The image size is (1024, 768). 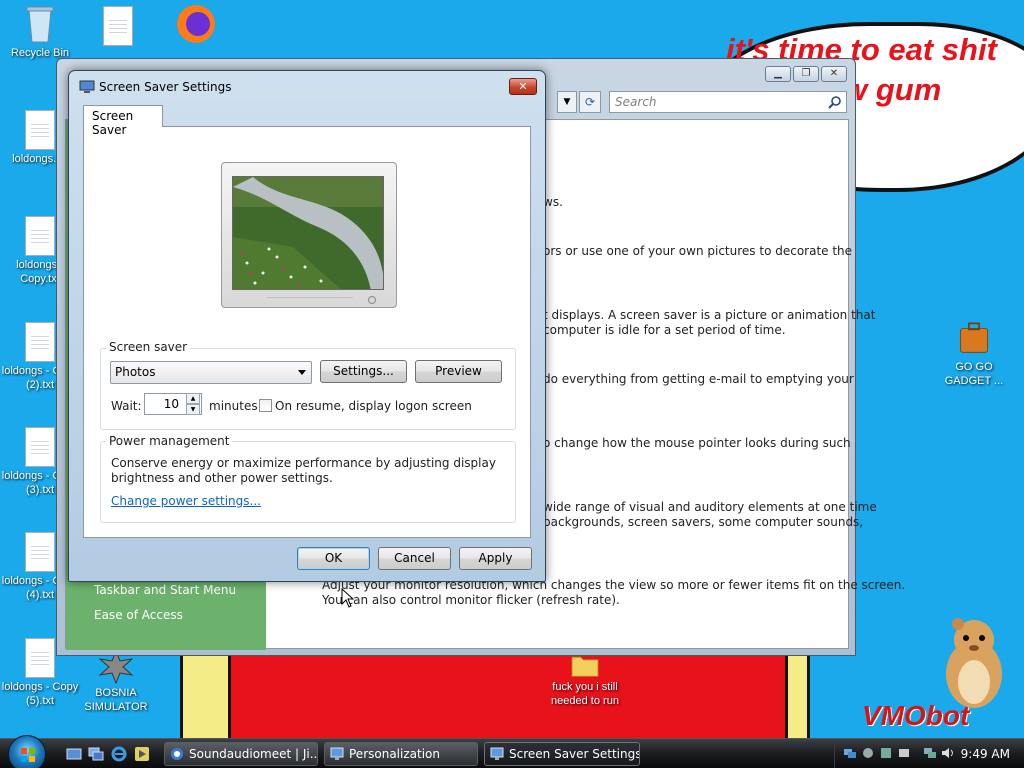 I want to click on desktop-shortcut-firefox, so click(x=196, y=25).